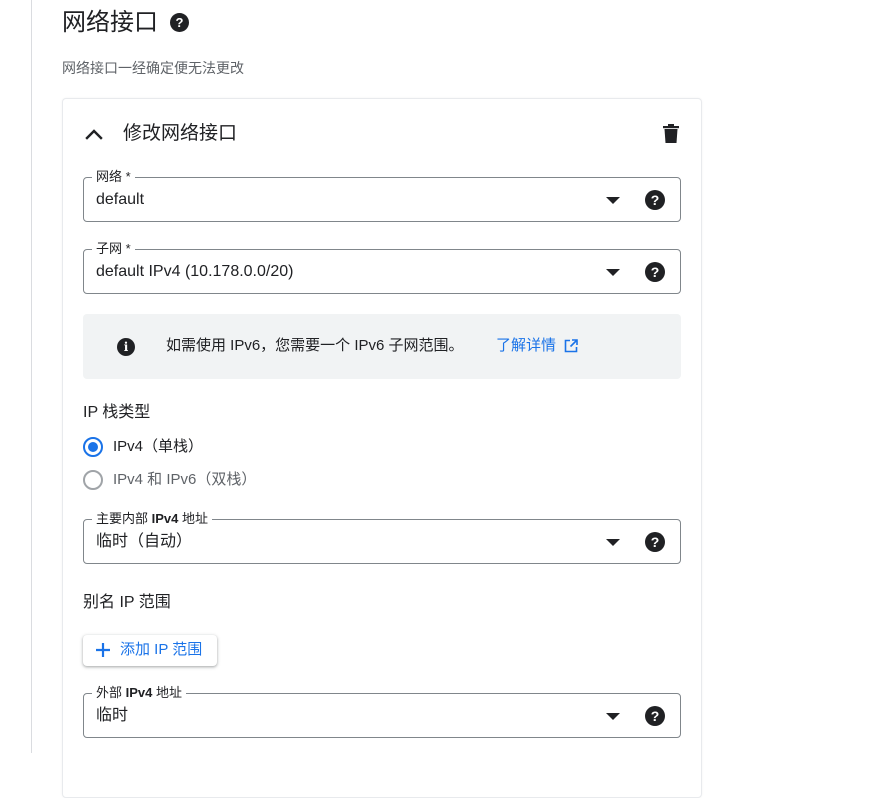  Describe the element at coordinates (110, 22) in the screenshot. I see `section-title: 网络接口` at that location.